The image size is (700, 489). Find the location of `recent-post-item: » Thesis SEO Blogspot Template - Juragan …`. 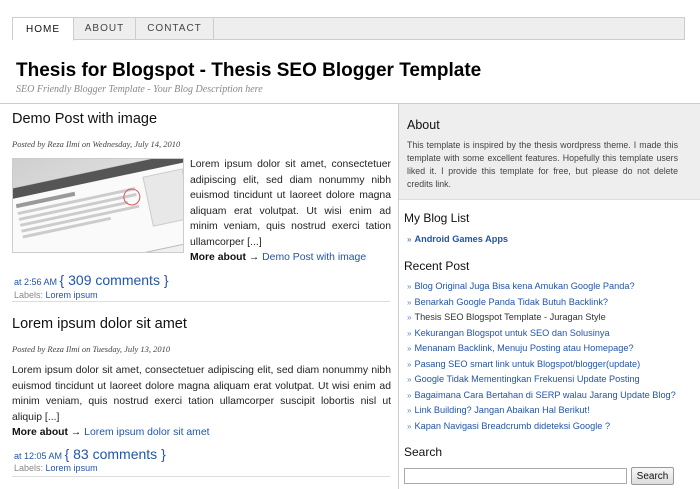

recent-post-item: » Thesis SEO Blogspot Template - Juragan … is located at coordinates (541, 318).